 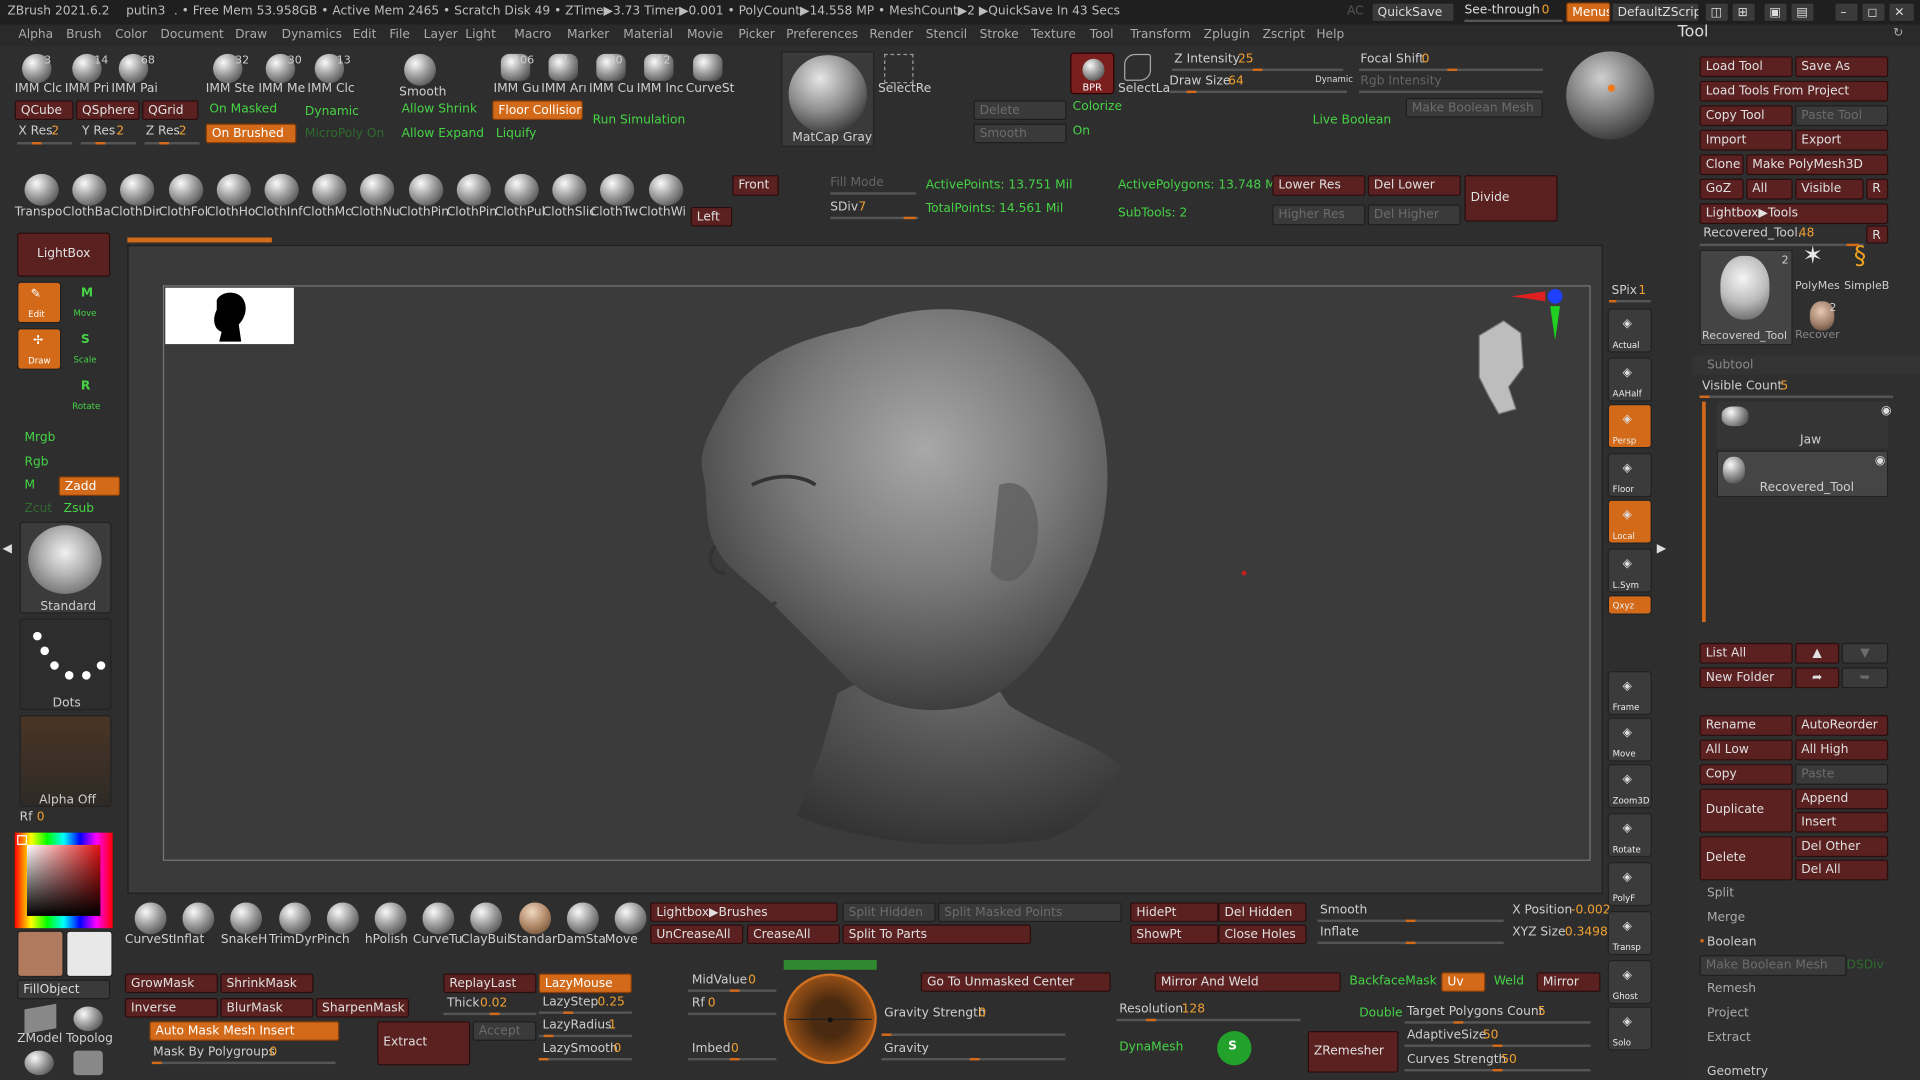 I want to click on close-holes-button: Close Holes, so click(x=1262, y=934).